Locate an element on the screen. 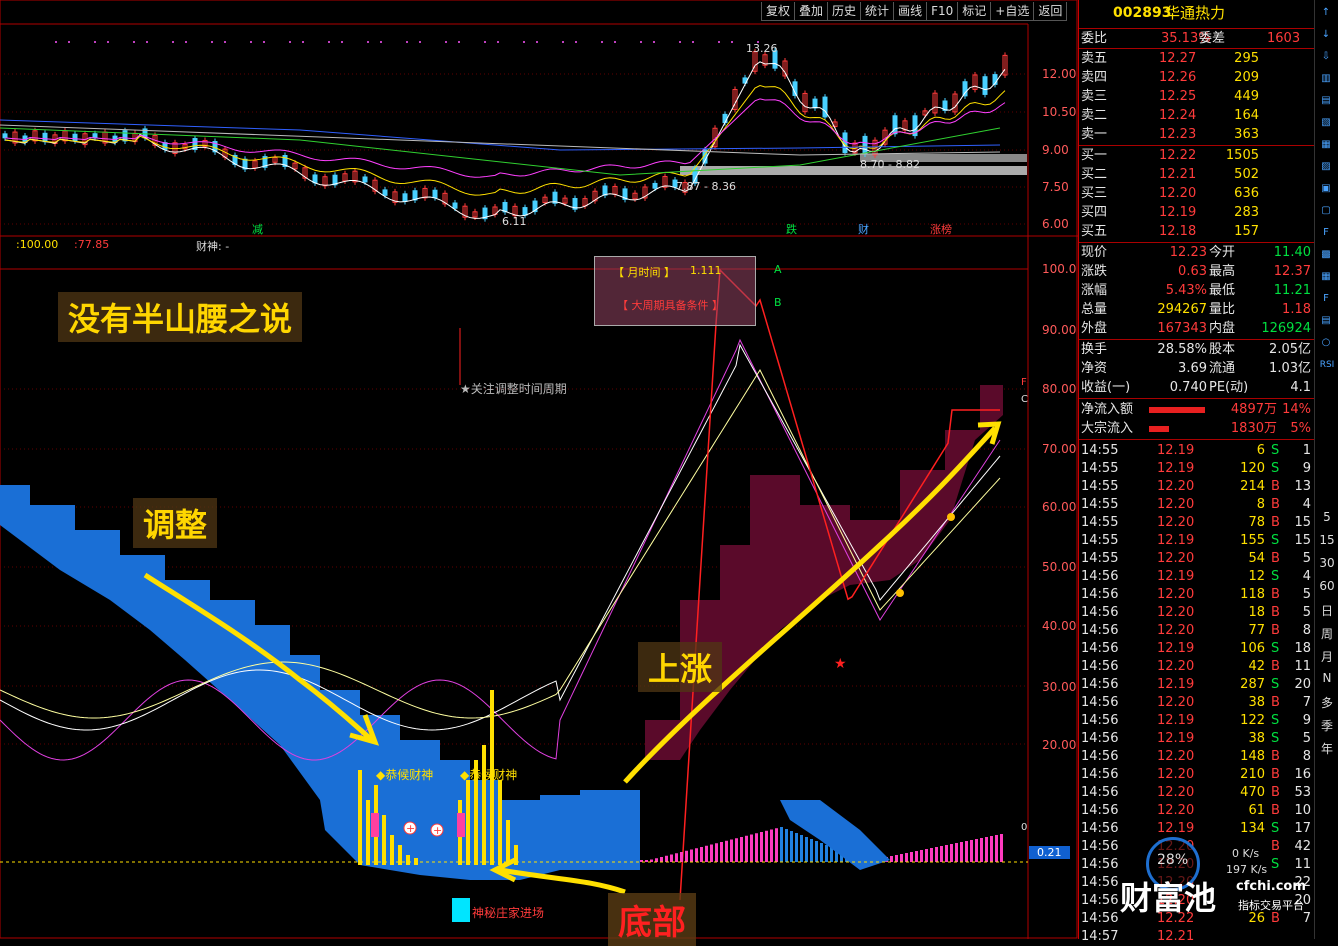 The image size is (1338, 946). sell-level-price: 12.26 is located at coordinates (1178, 77).